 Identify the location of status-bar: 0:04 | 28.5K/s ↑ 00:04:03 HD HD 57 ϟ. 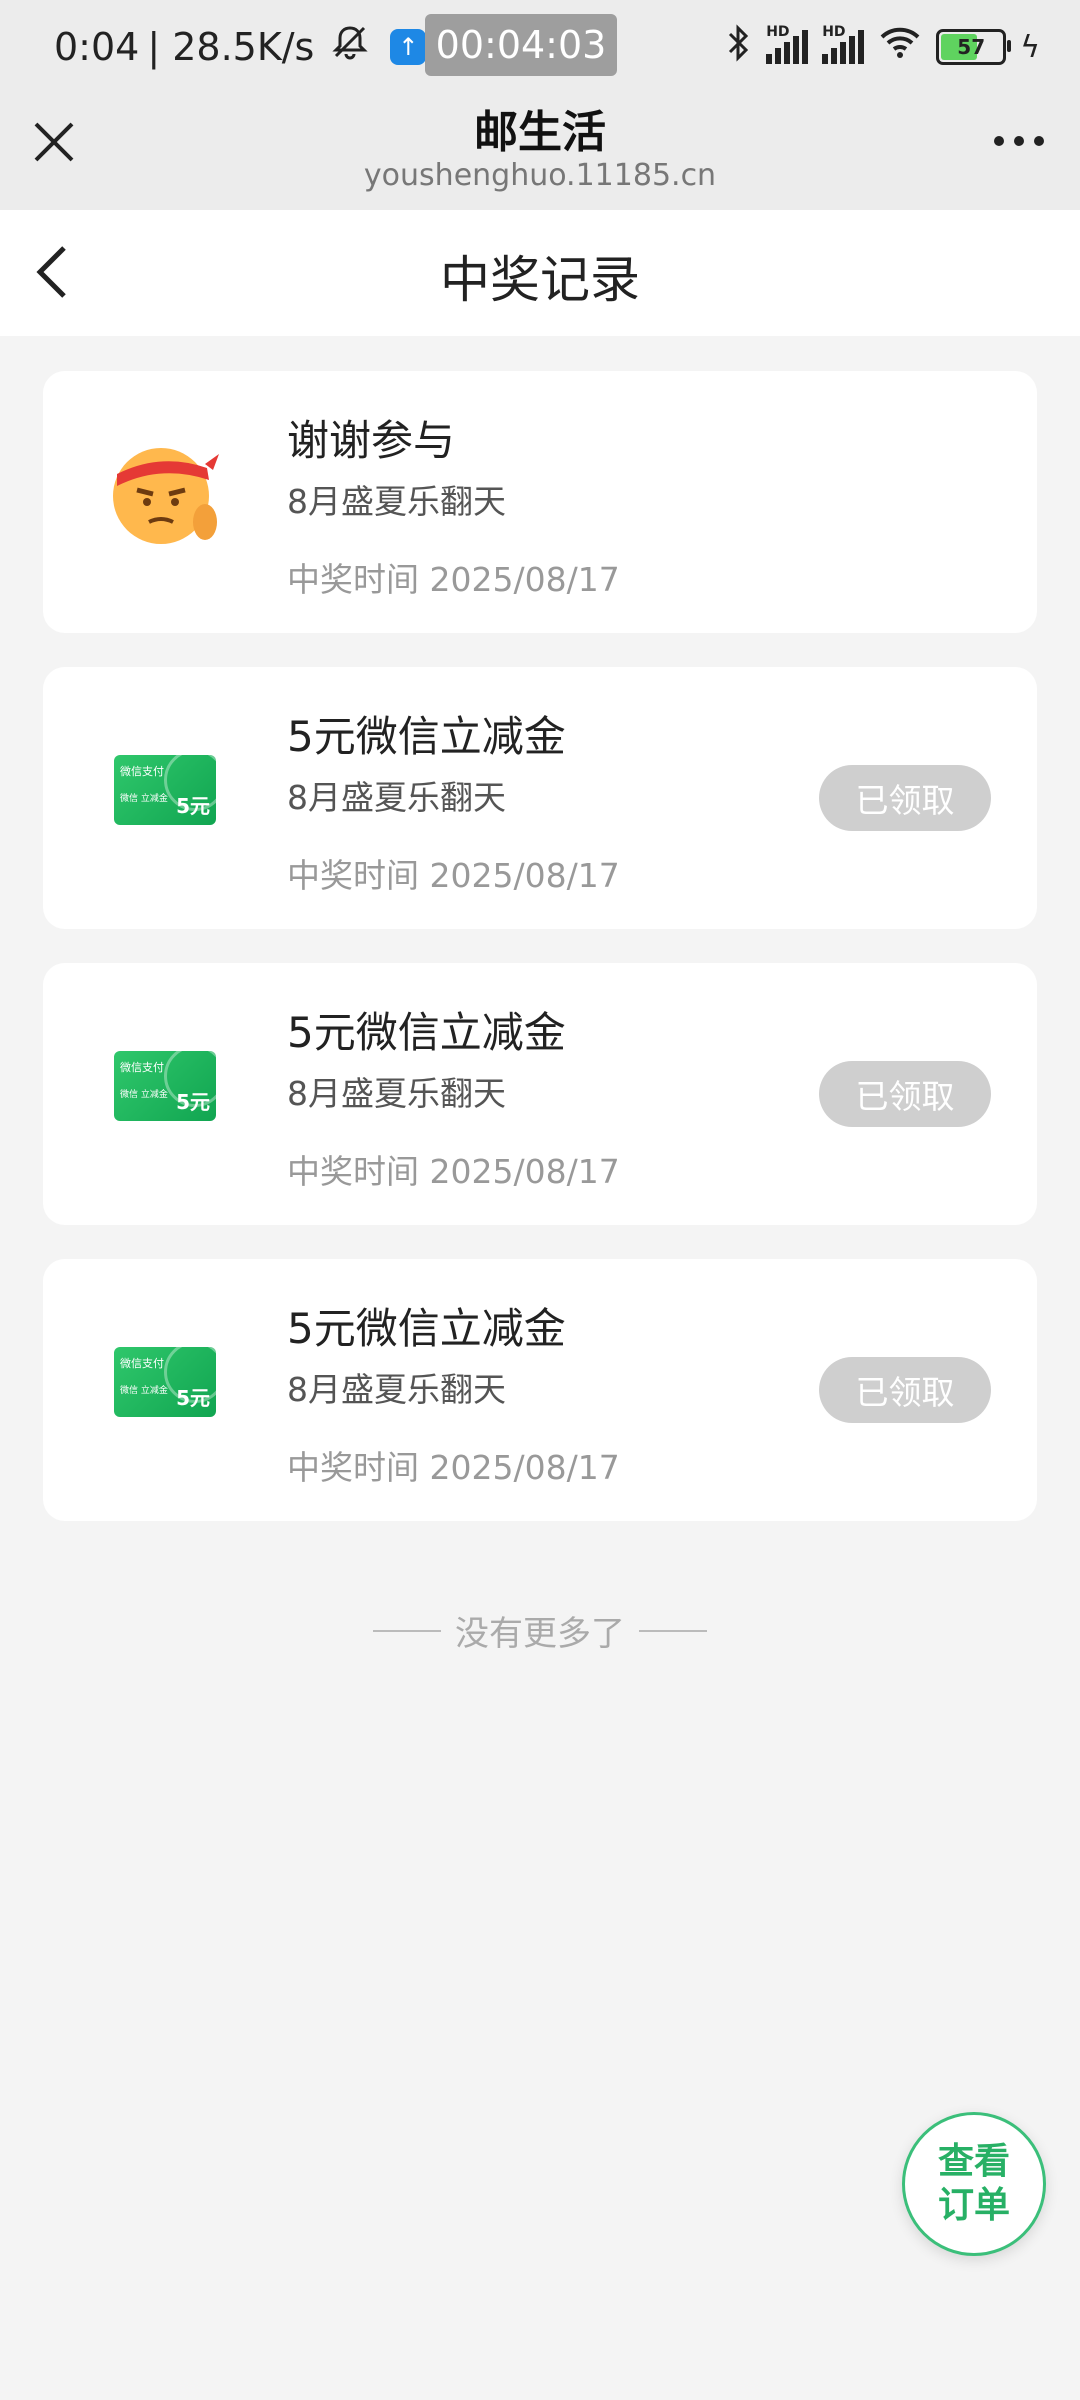
(540, 46).